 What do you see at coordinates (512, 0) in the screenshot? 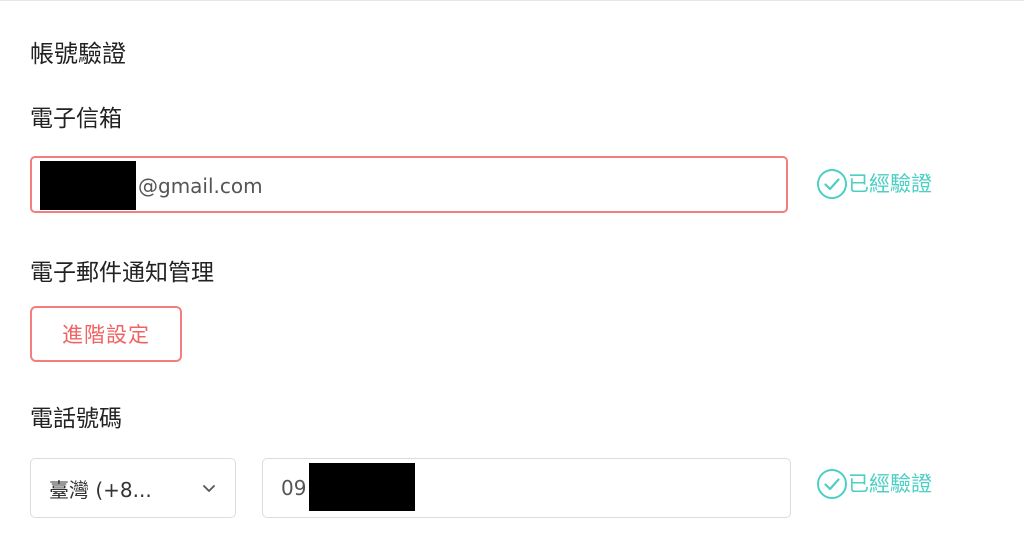
I see `top-divider` at bounding box center [512, 0].